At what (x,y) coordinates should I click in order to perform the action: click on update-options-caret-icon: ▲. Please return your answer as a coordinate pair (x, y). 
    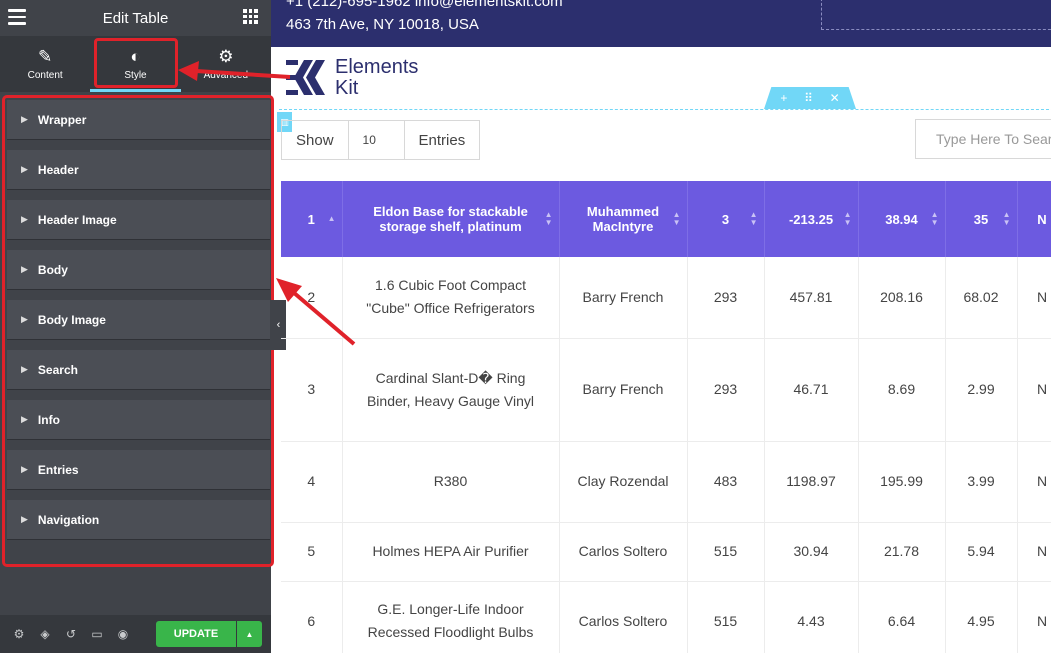
    Looking at the image, I should click on (249, 634).